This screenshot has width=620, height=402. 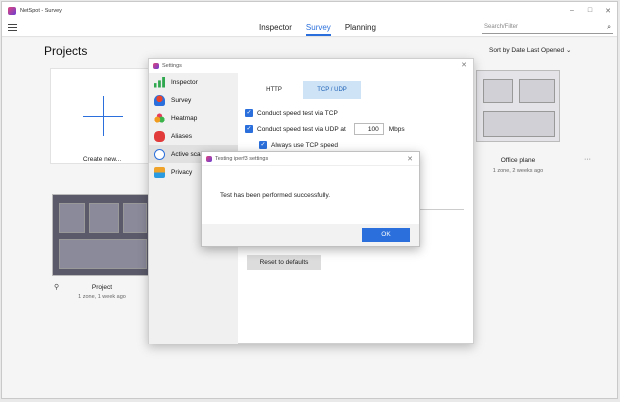 What do you see at coordinates (12, 27) in the screenshot?
I see `hamburger-menu-icon` at bounding box center [12, 27].